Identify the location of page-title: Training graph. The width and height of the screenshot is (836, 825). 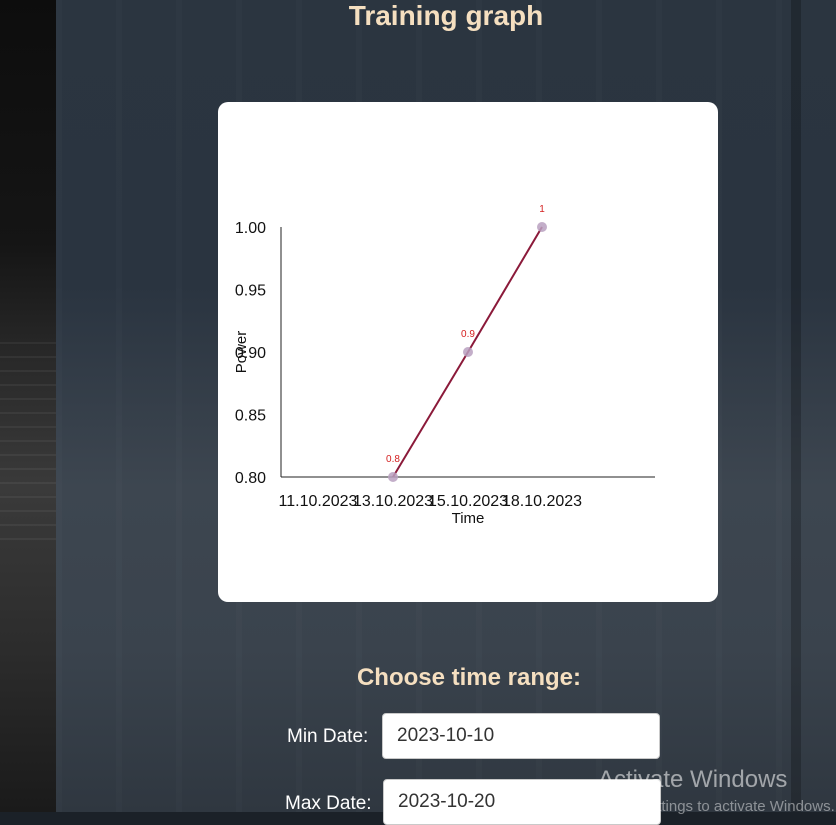
(446, 15).